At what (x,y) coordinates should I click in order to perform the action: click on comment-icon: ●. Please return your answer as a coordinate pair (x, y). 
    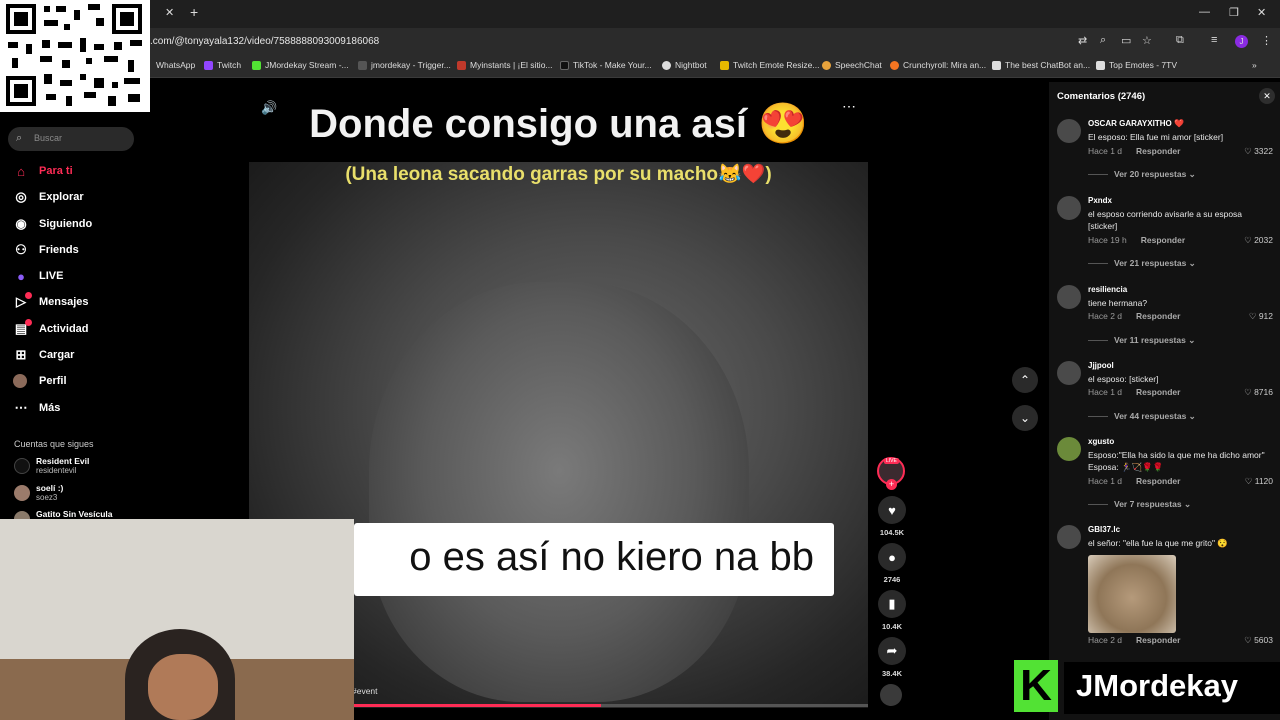
    Looking at the image, I should click on (892, 557).